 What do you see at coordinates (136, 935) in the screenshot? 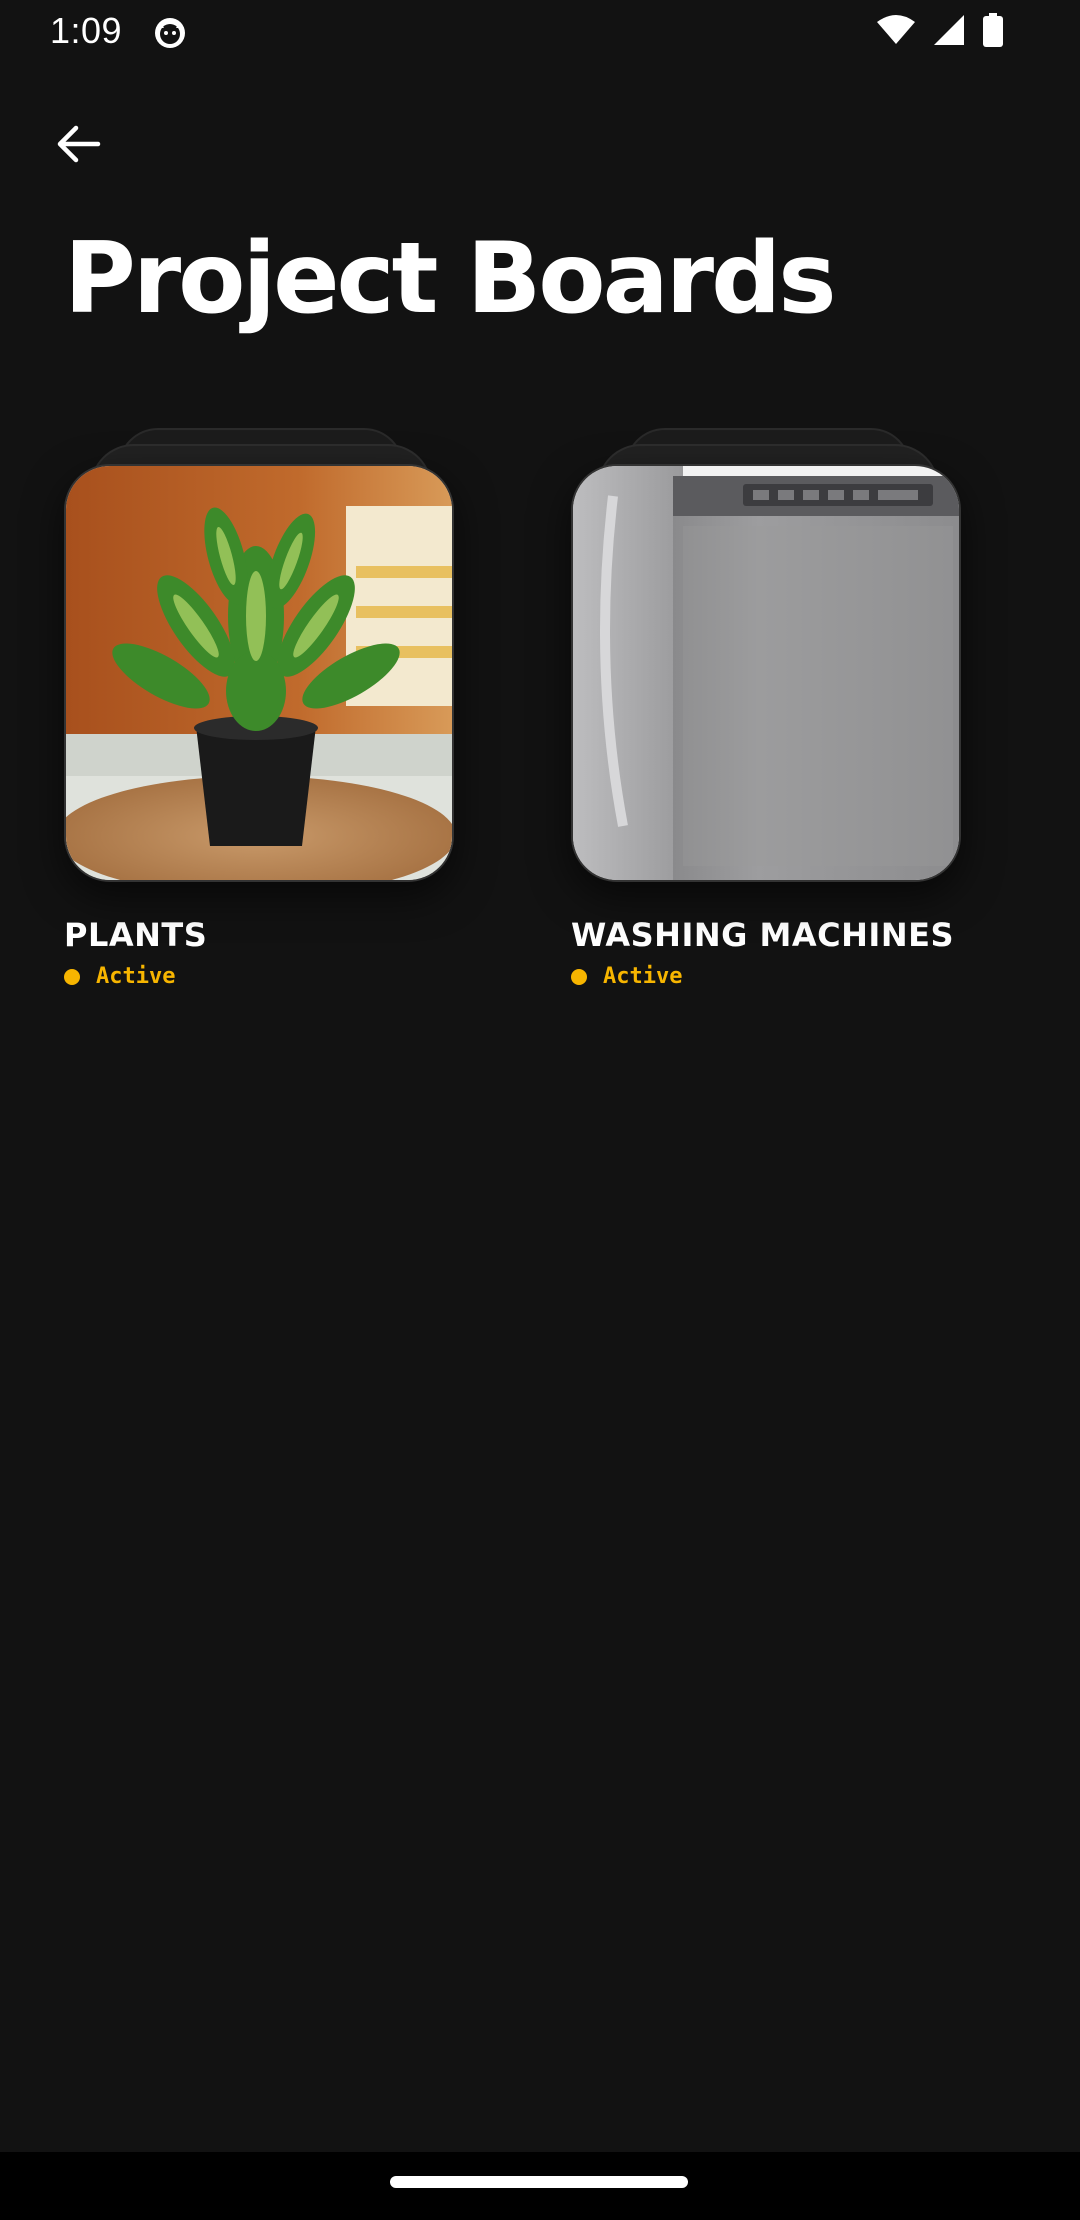
I see `board-name: PLANTS` at bounding box center [136, 935].